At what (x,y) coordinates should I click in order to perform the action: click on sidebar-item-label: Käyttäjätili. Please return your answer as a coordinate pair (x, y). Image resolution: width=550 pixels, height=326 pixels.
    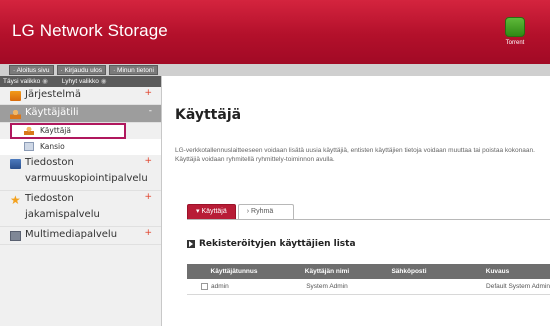
    Looking at the image, I should click on (52, 112).